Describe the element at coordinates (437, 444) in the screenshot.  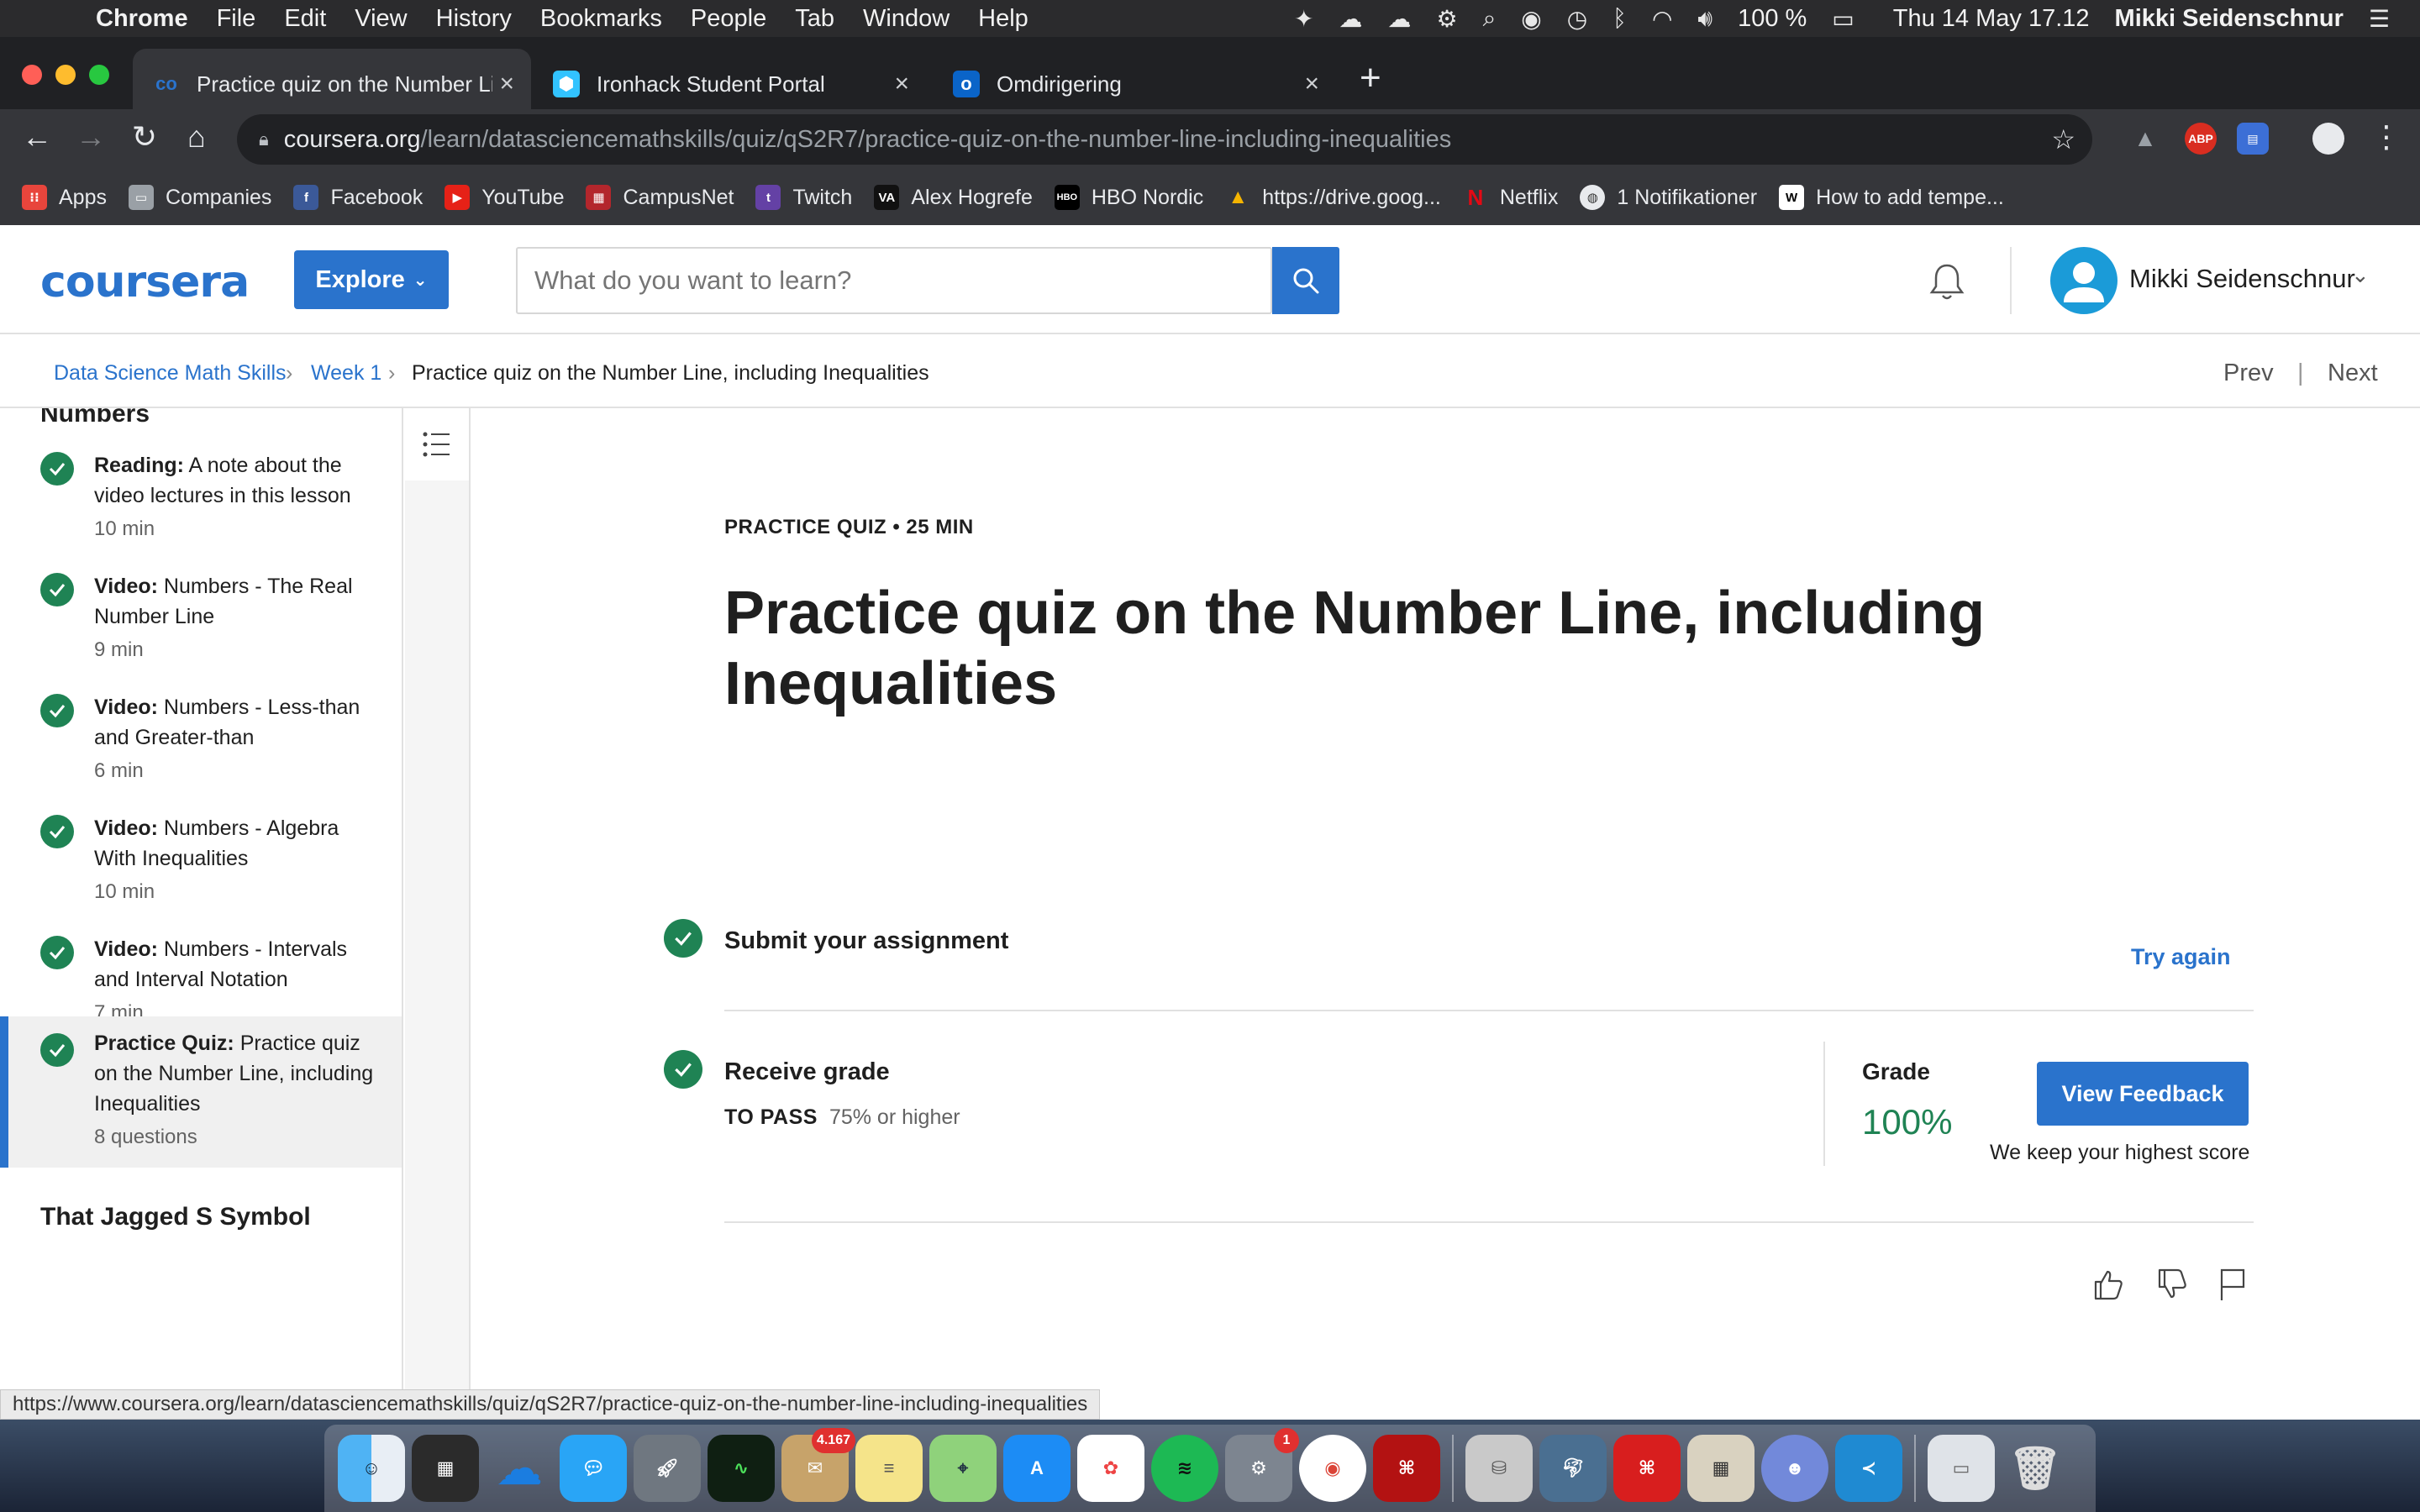
I see `outline-toggle-button` at that location.